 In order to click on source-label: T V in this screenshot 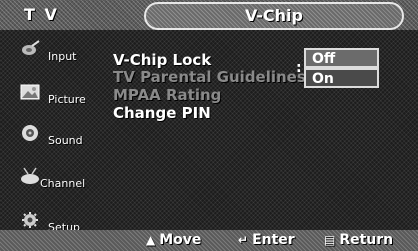, I will do `click(41, 14)`.